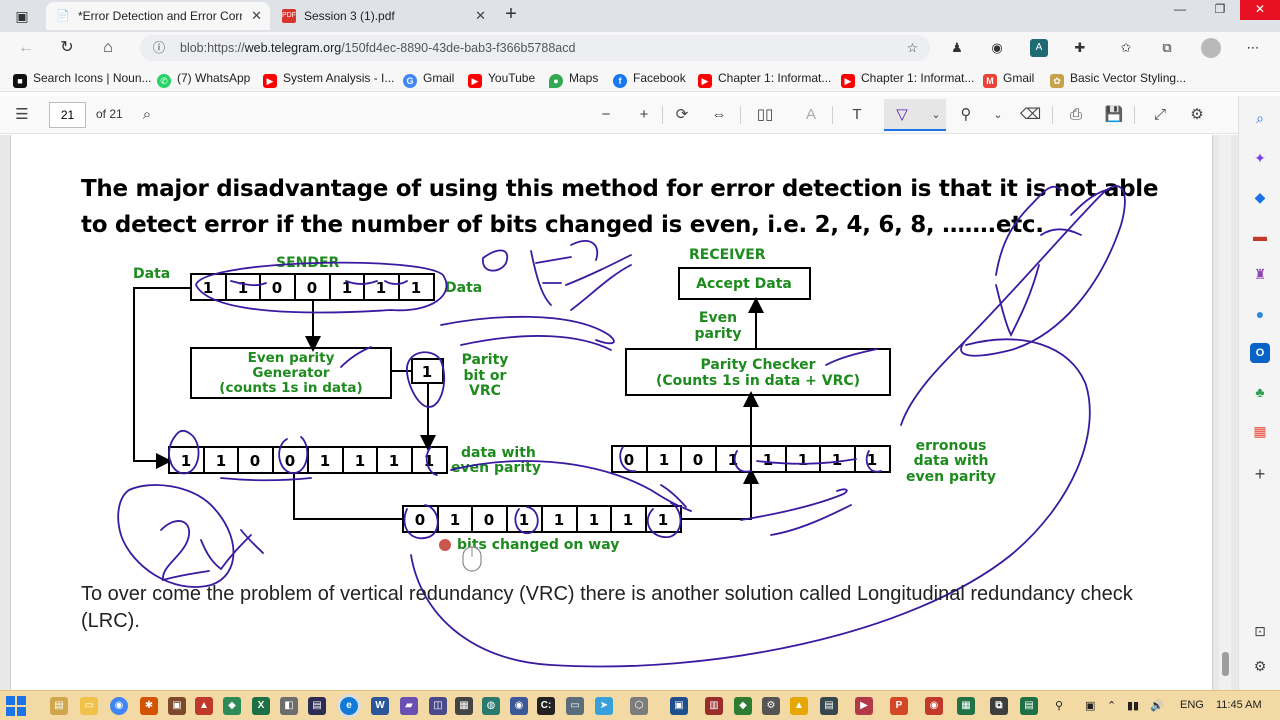 This screenshot has height=720, width=1280. Describe the element at coordinates (1260, 236) in the screenshot. I see `tools-icon: ▬` at that location.